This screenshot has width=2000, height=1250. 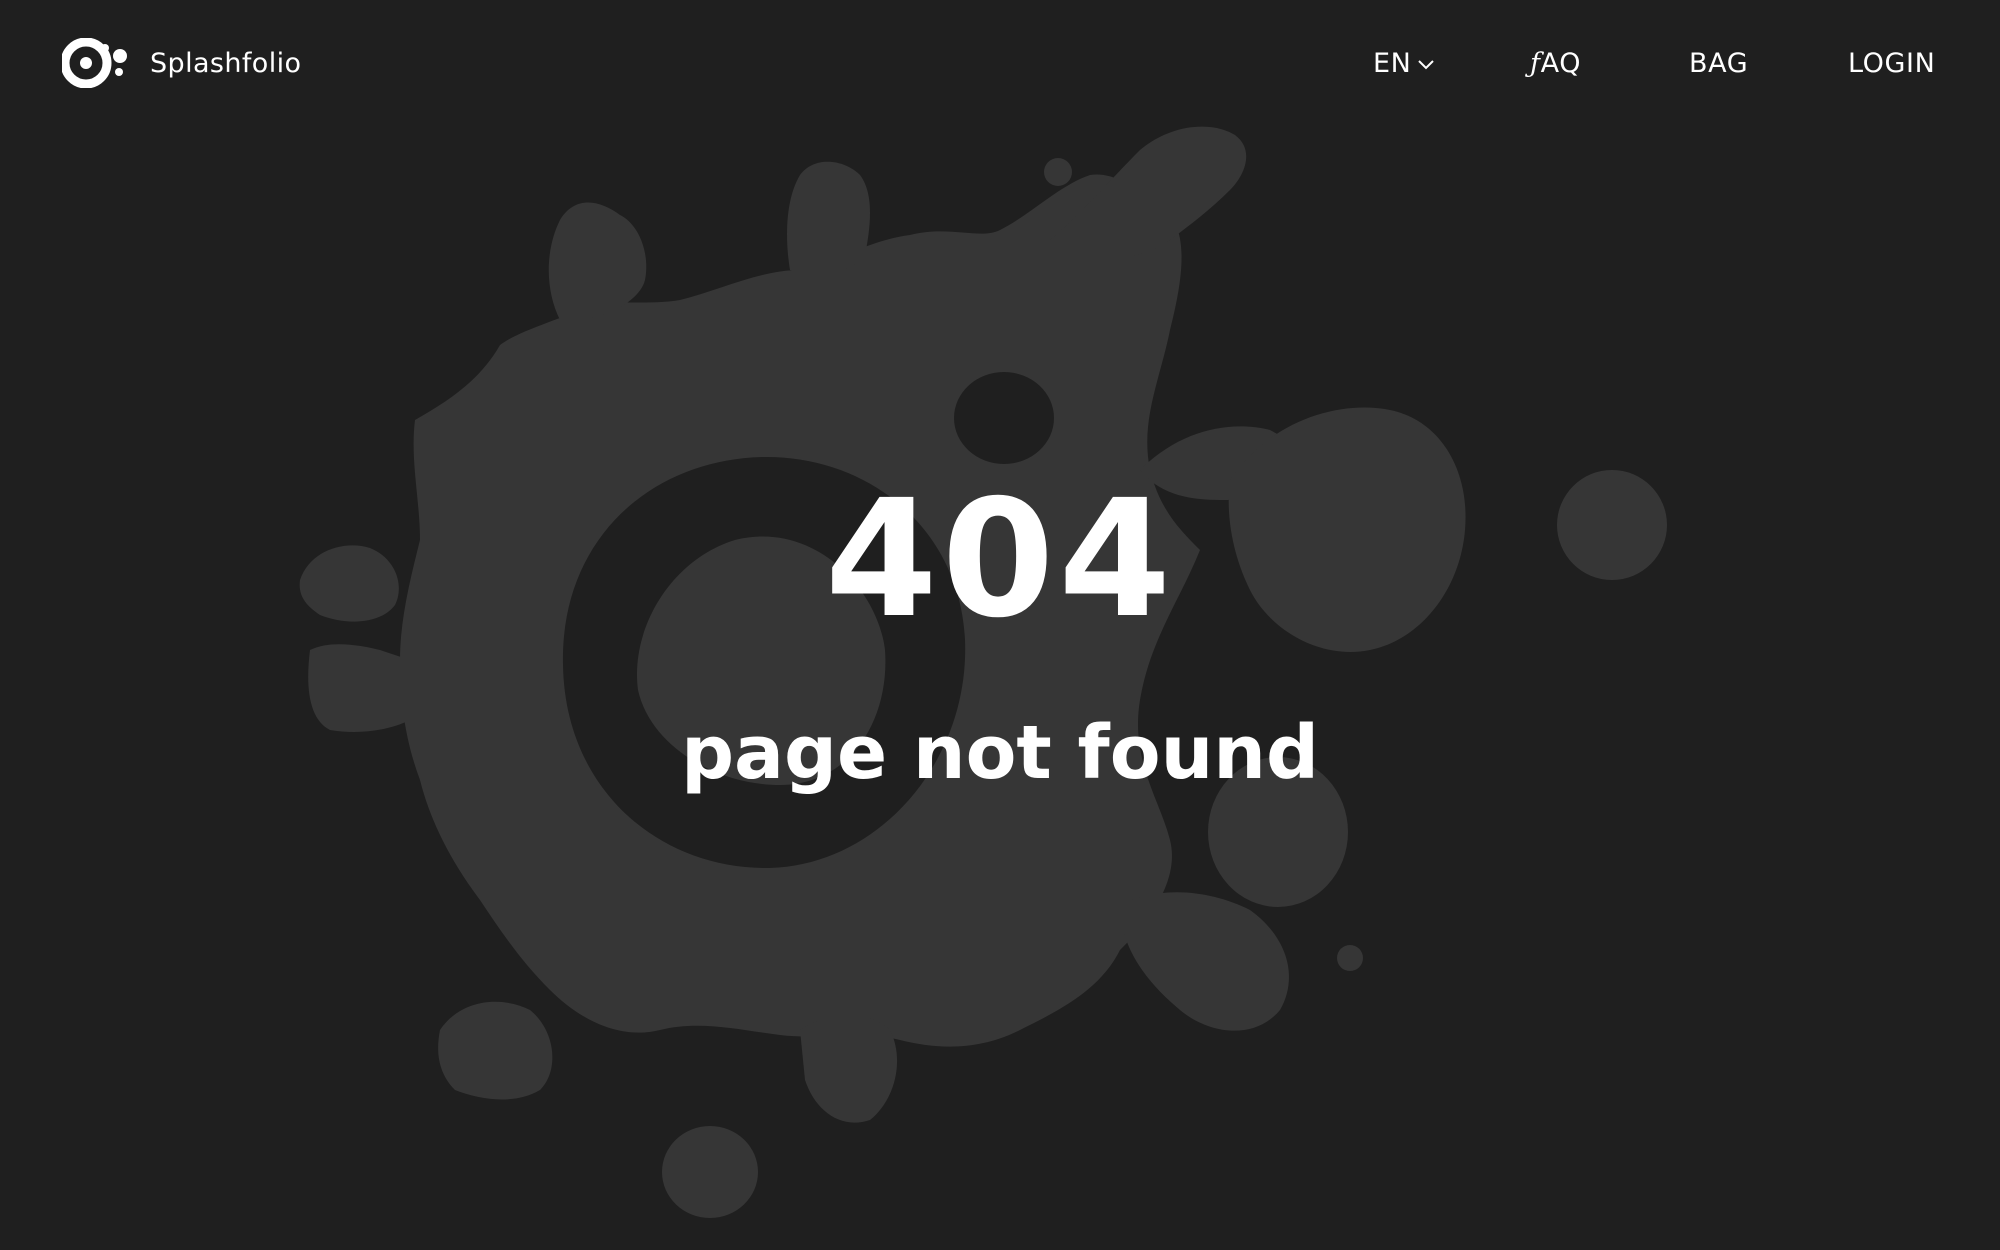 What do you see at coordinates (1891, 64) in the screenshot?
I see `nav-login-link: LOGIN` at bounding box center [1891, 64].